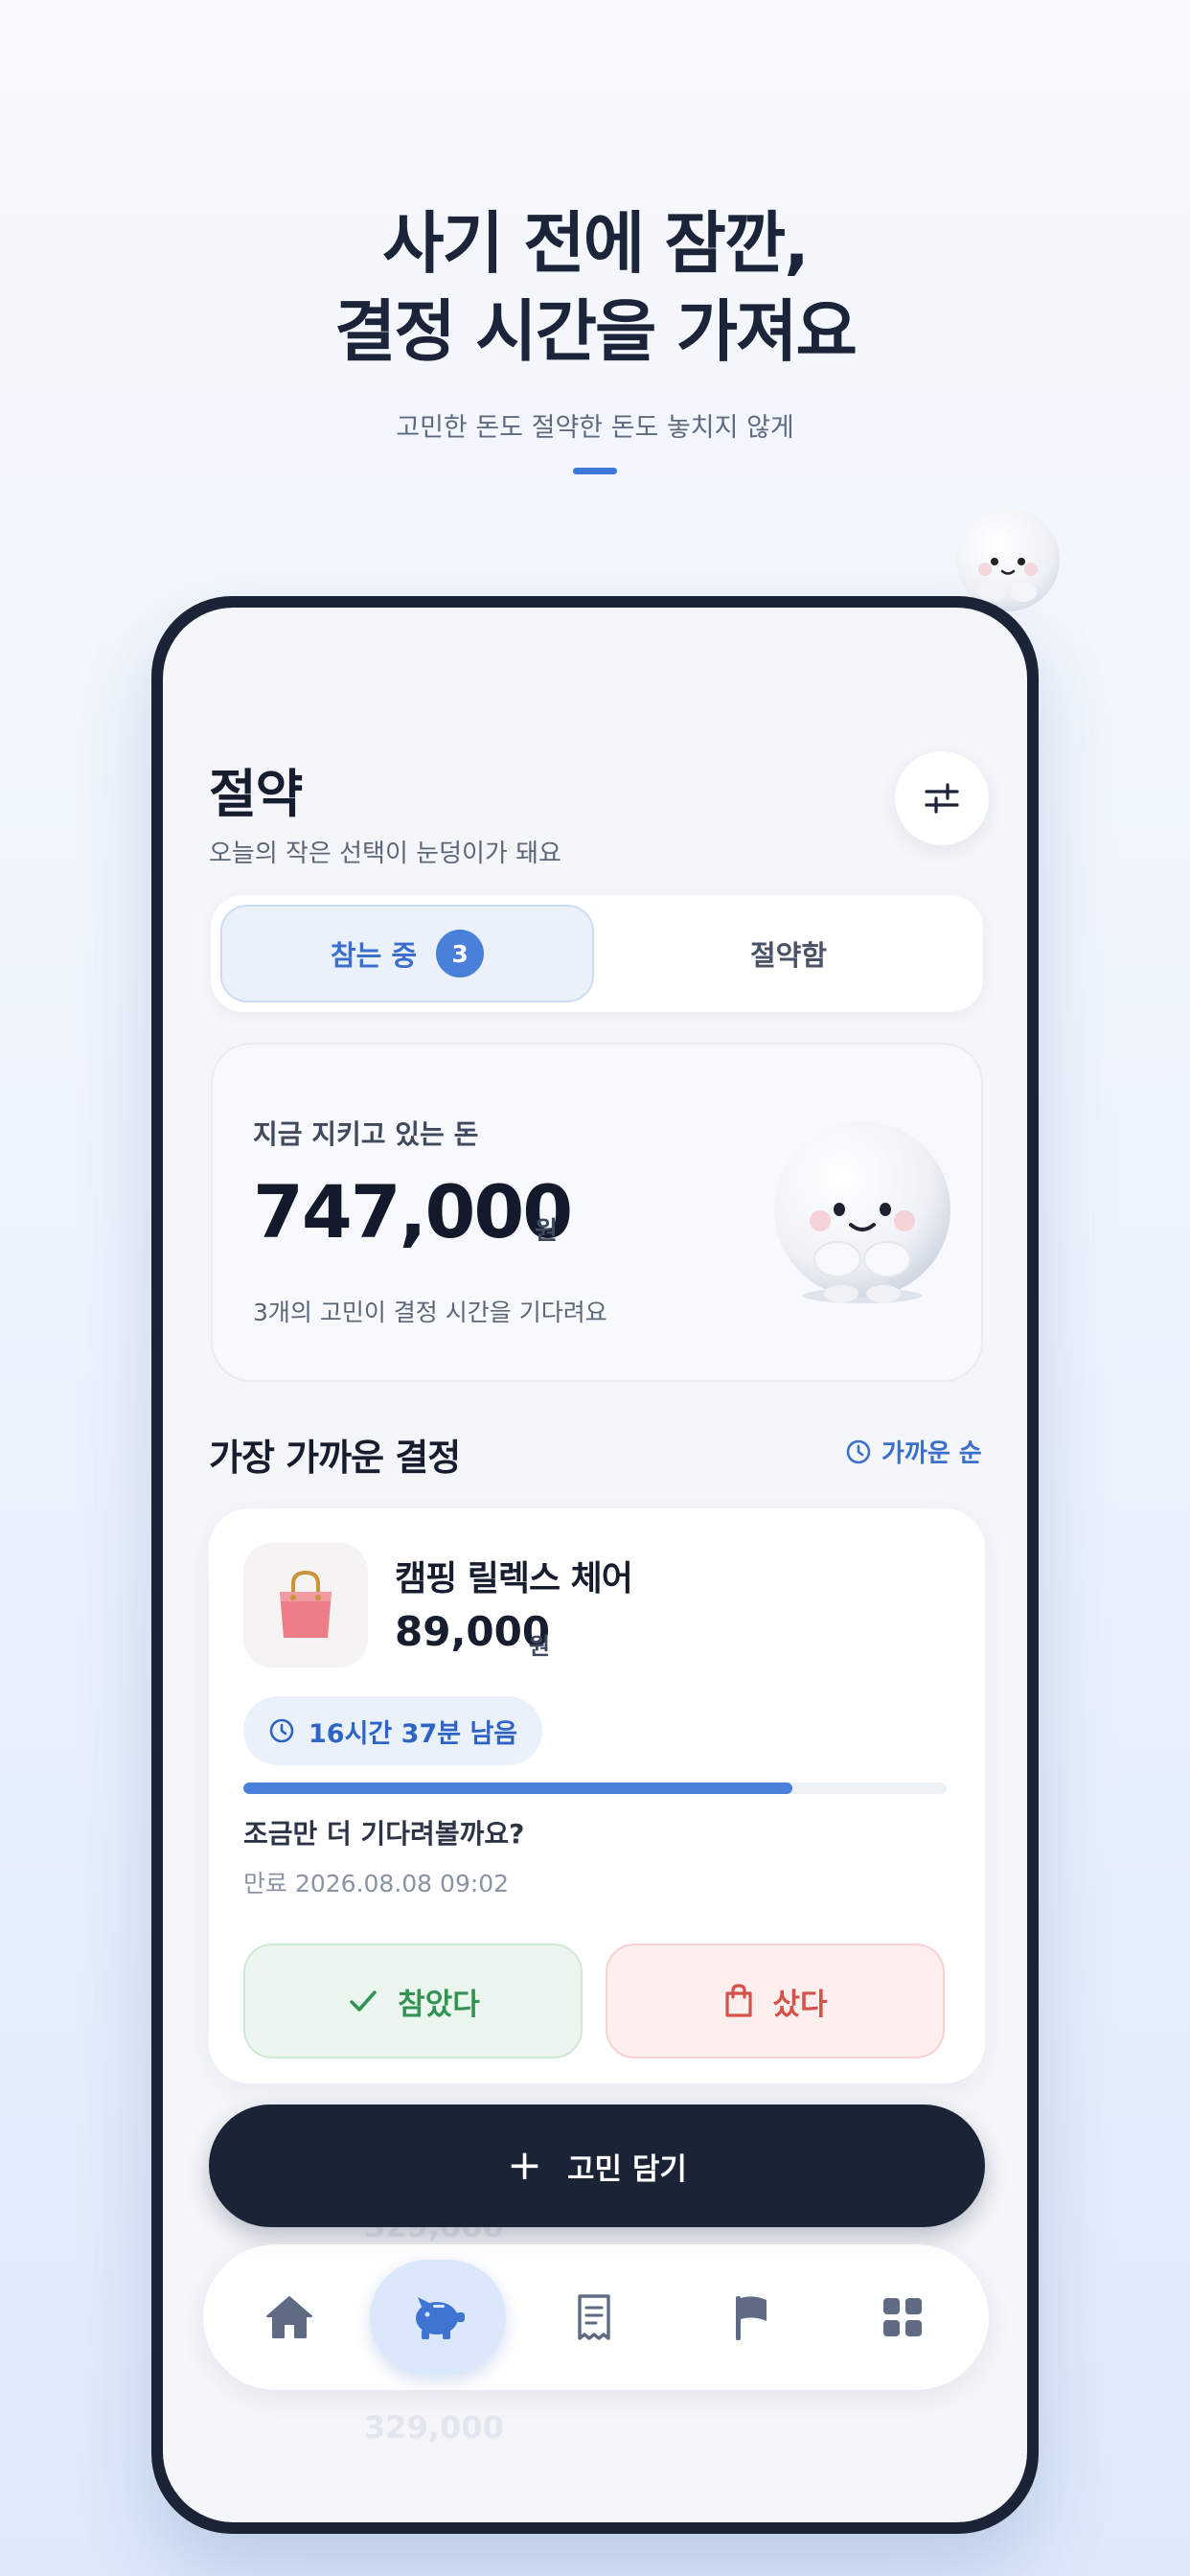 This screenshot has height=2576, width=1190. I want to click on bought-button: 샀다, so click(776, 2001).